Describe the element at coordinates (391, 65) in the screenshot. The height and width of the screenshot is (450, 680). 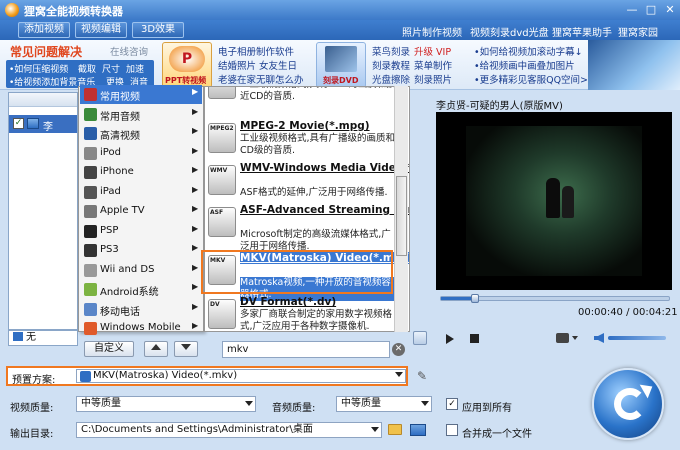
I see `banner-link: 刻录教程` at that location.